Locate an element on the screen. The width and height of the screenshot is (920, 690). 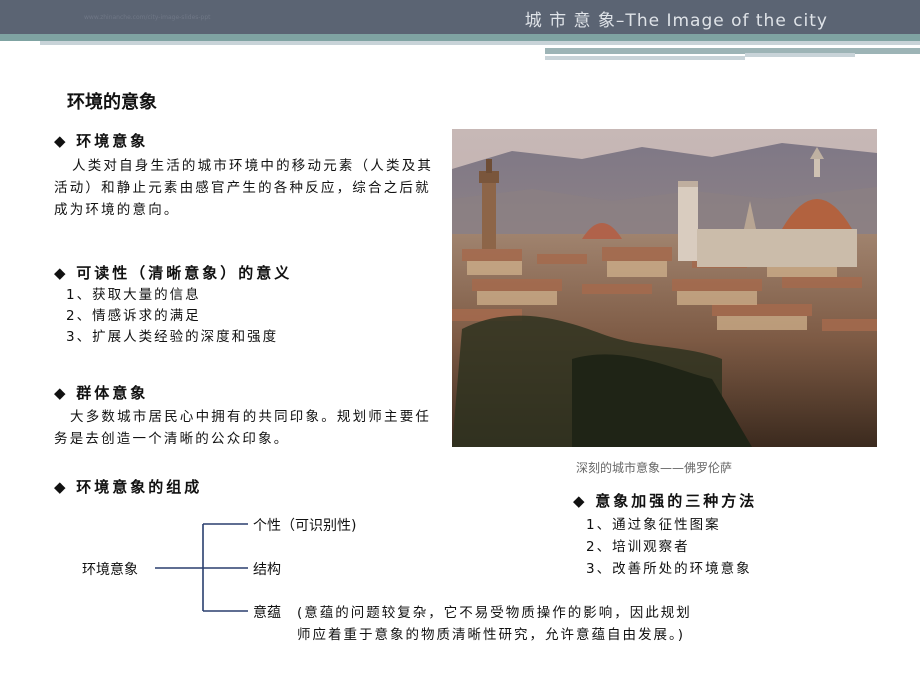
page-title: 环境的意象 is located at coordinates (112, 102).